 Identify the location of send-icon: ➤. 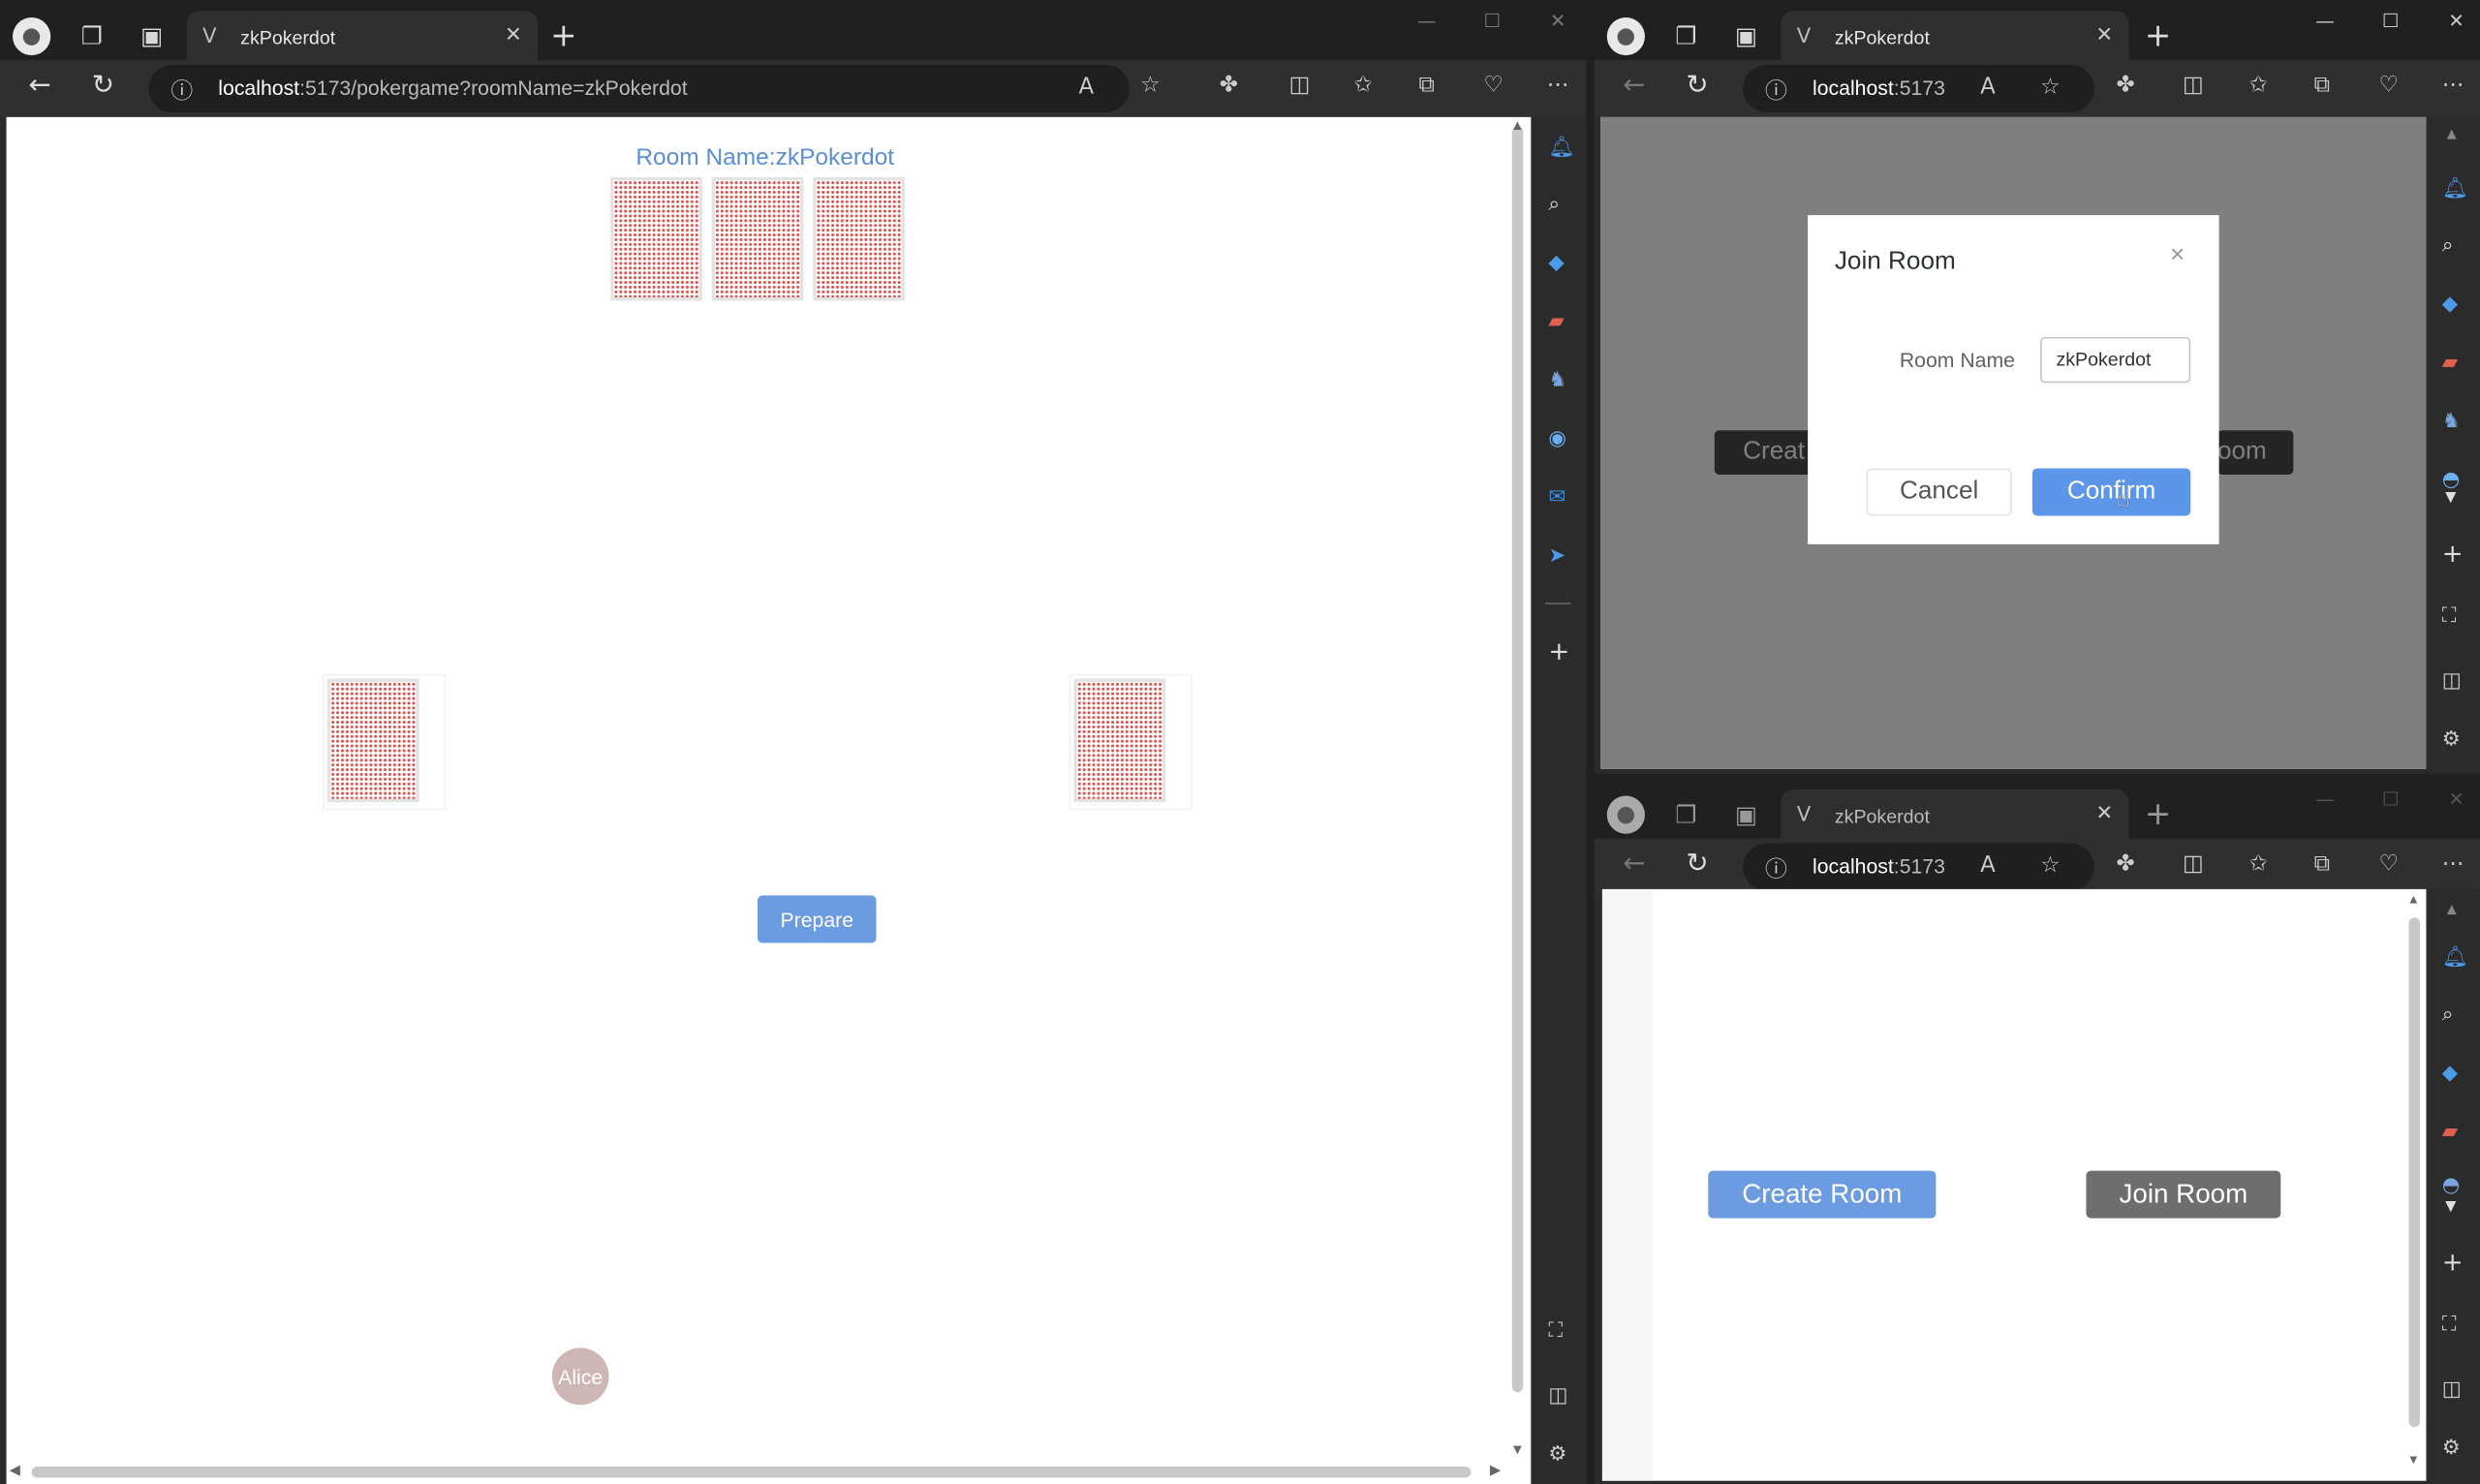
(1557, 556).